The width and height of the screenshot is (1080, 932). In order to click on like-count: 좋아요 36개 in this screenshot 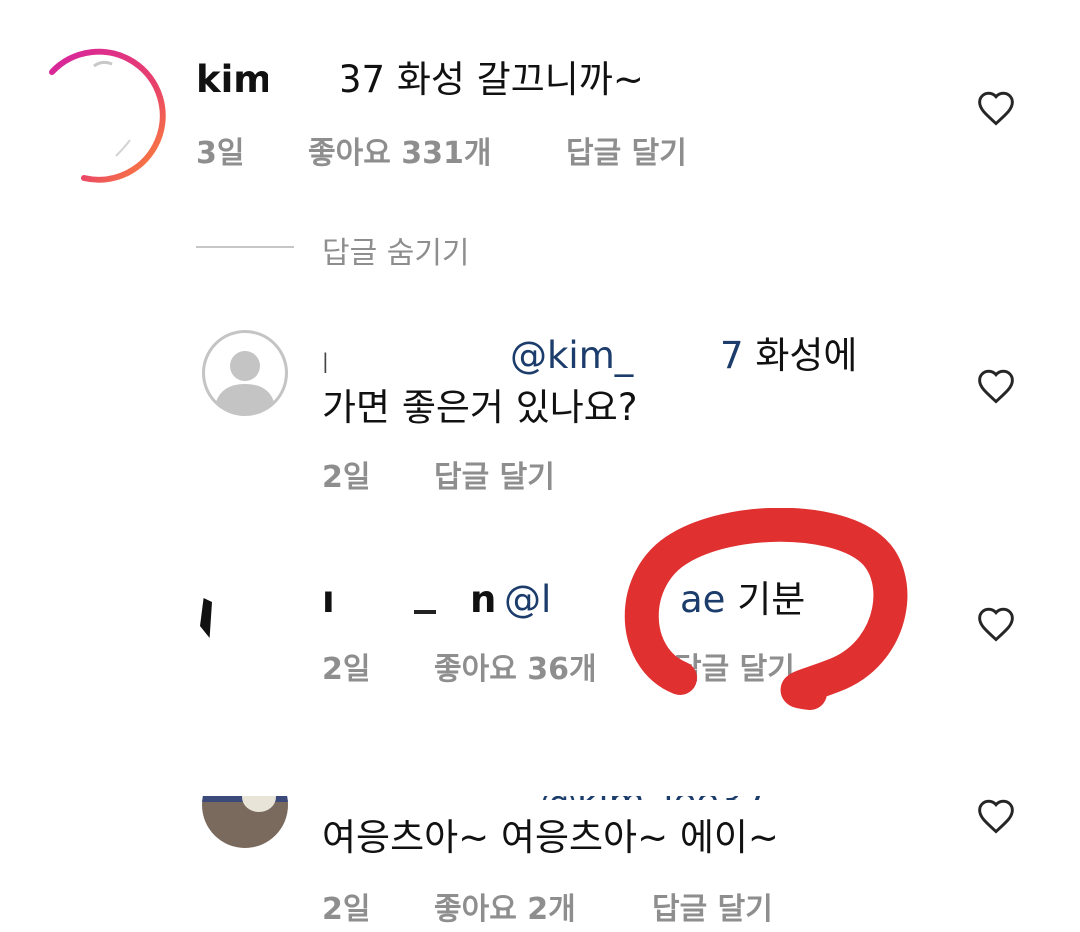, I will do `click(515, 666)`.